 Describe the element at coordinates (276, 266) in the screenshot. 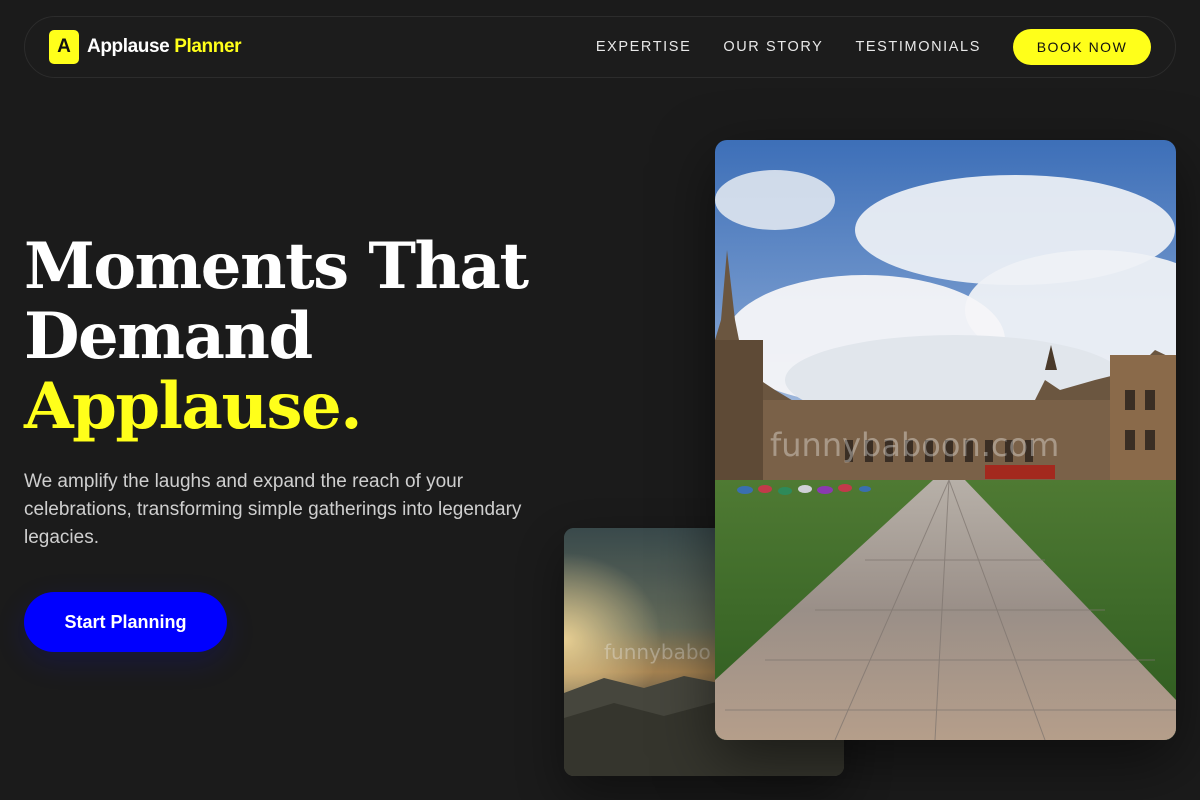

I see `headline-line-1: Moments That` at that location.